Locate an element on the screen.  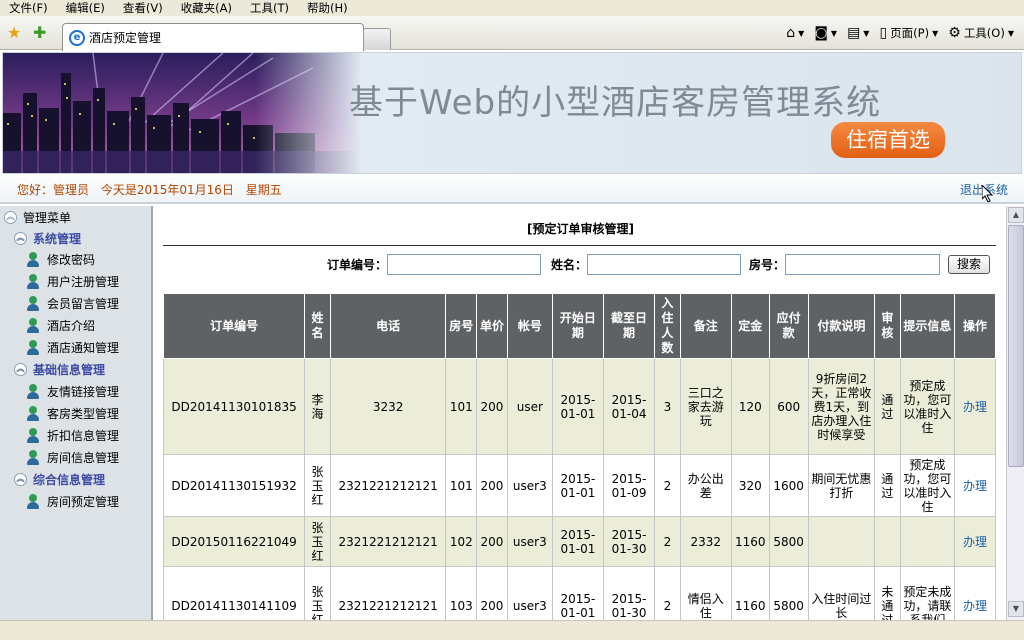
gear-icon: ⚙ is located at coordinates (954, 33).